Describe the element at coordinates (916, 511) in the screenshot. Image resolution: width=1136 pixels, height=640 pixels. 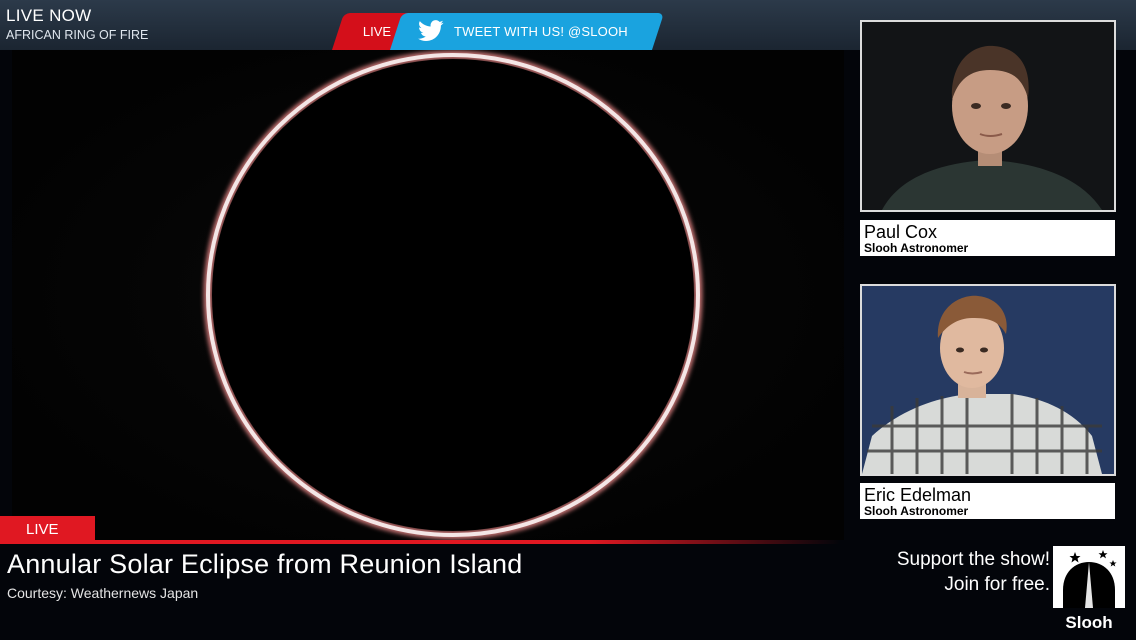
I see `presenter-2-role: Slooh Astronomer` at that location.